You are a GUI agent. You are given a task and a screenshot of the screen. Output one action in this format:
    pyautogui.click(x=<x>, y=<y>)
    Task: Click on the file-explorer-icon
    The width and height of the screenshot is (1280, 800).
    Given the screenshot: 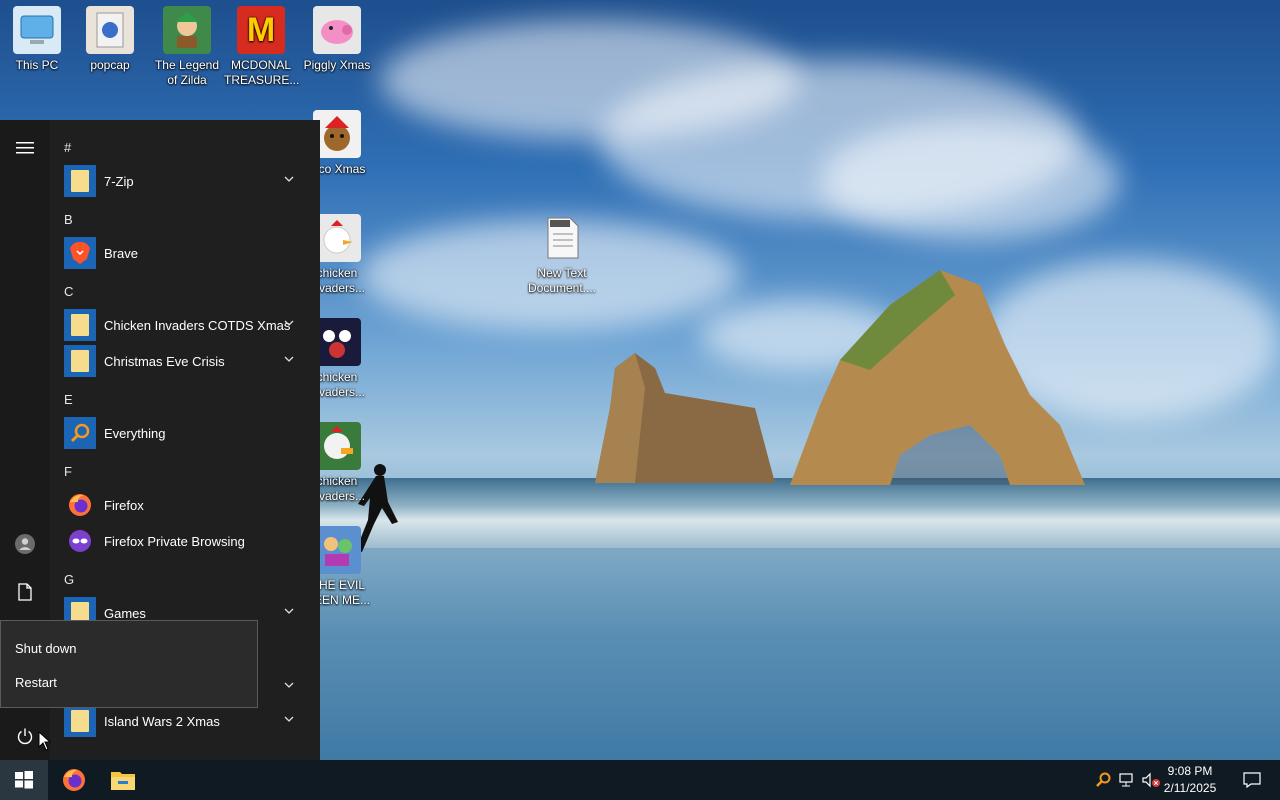 What is the action you would take?
    pyautogui.click(x=123, y=781)
    